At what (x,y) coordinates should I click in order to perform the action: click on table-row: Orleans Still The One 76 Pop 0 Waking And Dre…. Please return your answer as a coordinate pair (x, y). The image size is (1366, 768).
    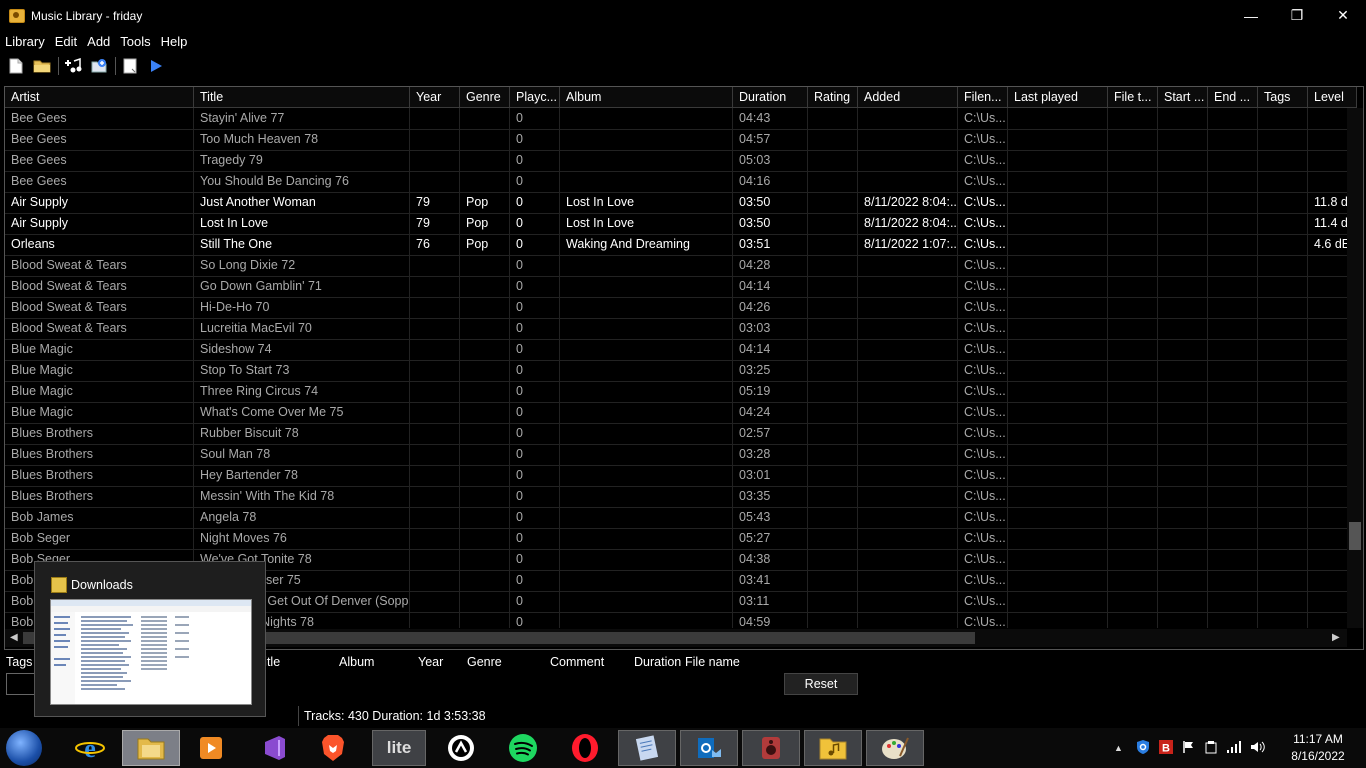
    Looking at the image, I should click on (676, 245).